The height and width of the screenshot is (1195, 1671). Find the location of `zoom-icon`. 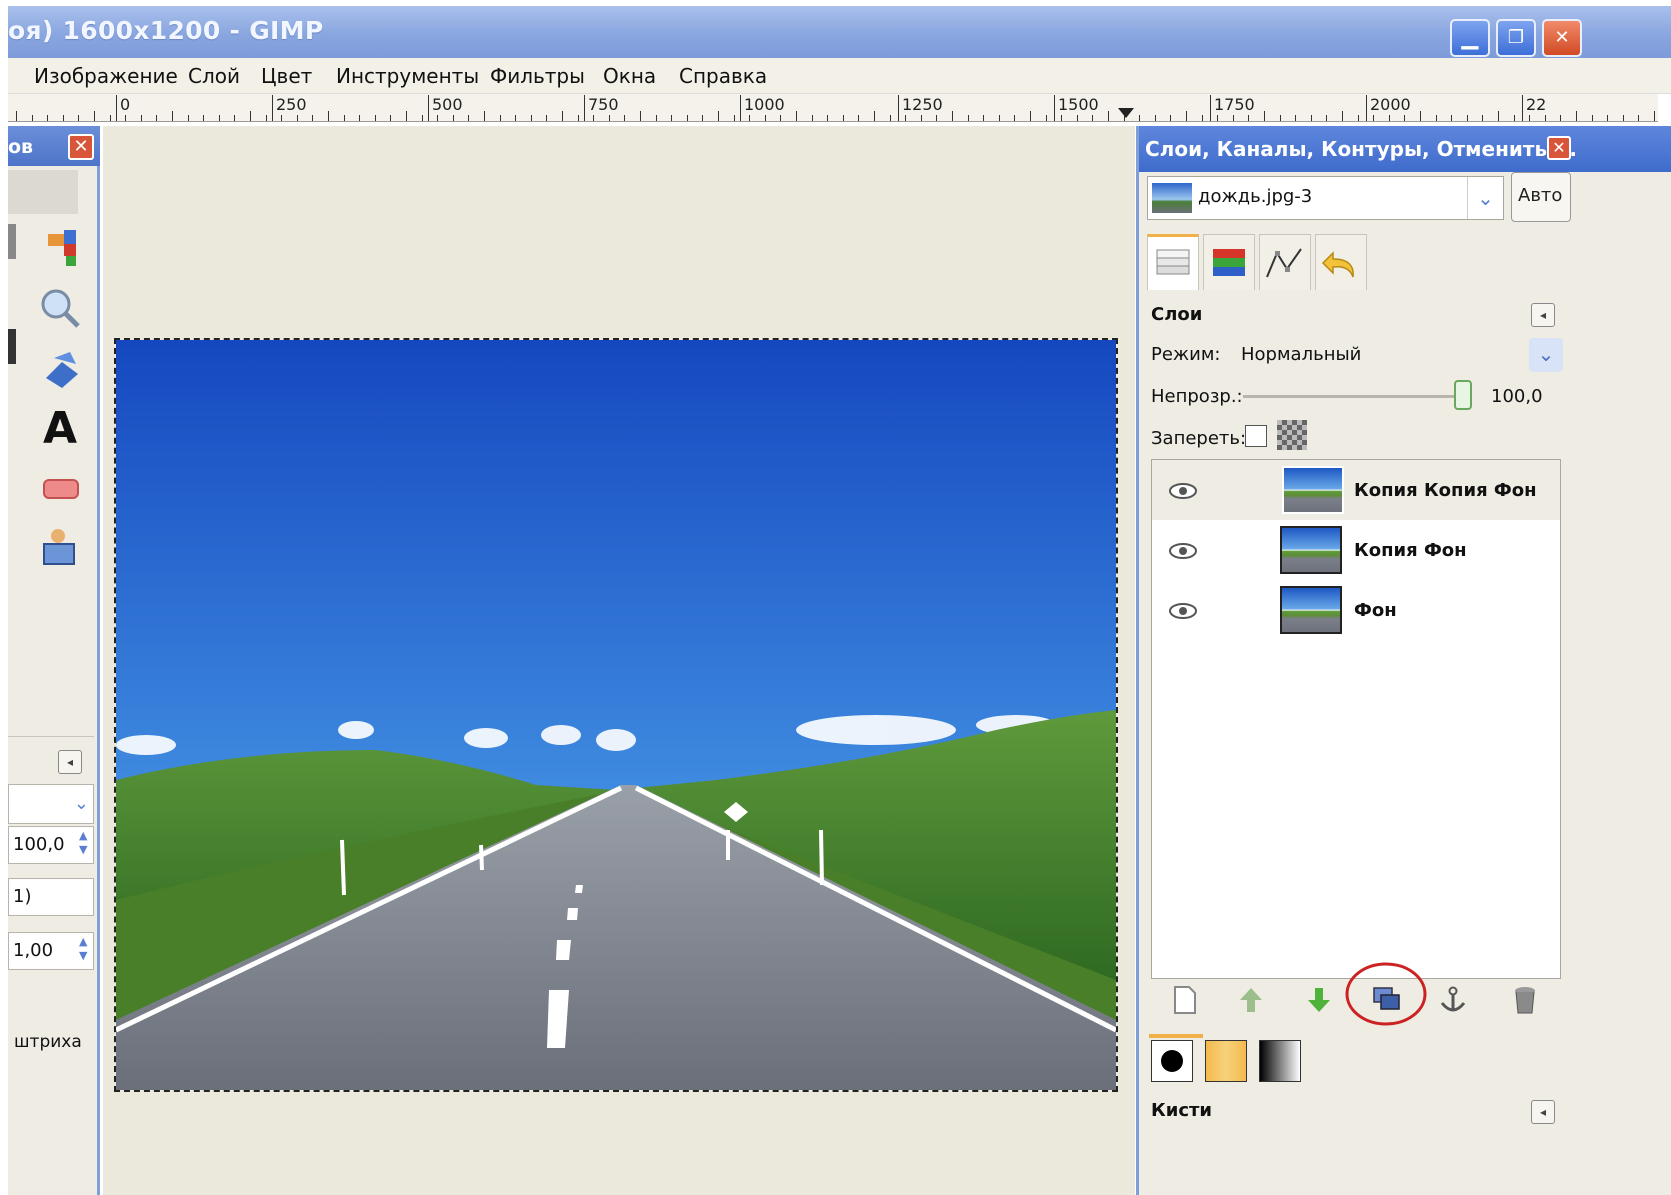

zoom-icon is located at coordinates (60, 308).